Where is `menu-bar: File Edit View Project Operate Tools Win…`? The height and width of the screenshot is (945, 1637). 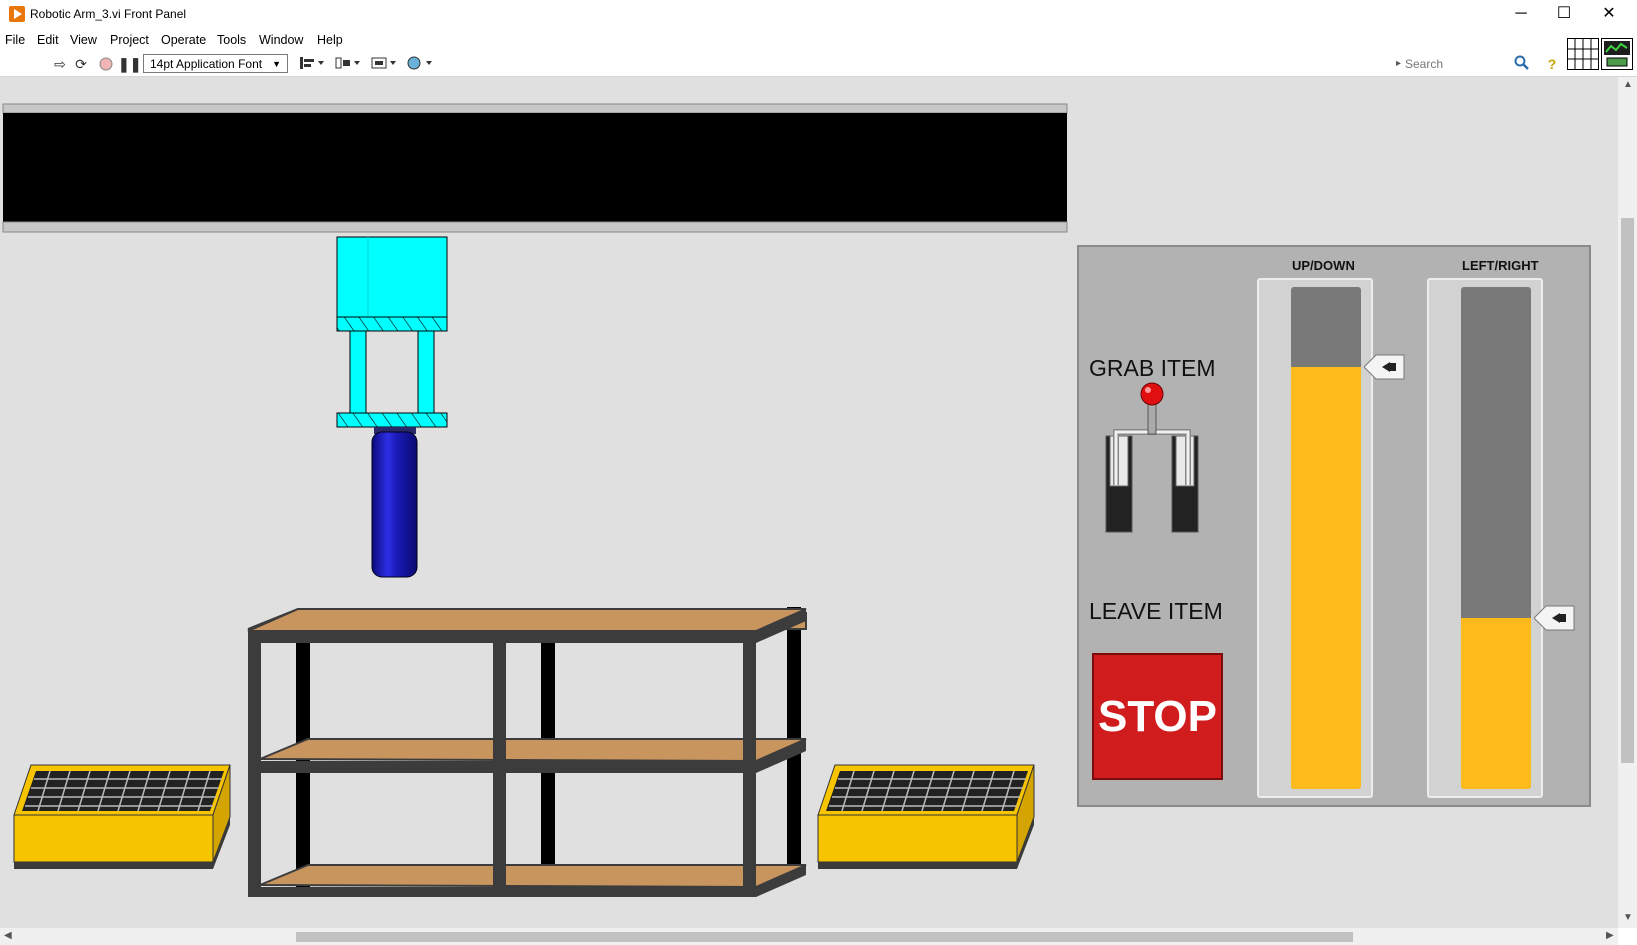 menu-bar: File Edit View Project Operate Tools Win… is located at coordinates (818, 41).